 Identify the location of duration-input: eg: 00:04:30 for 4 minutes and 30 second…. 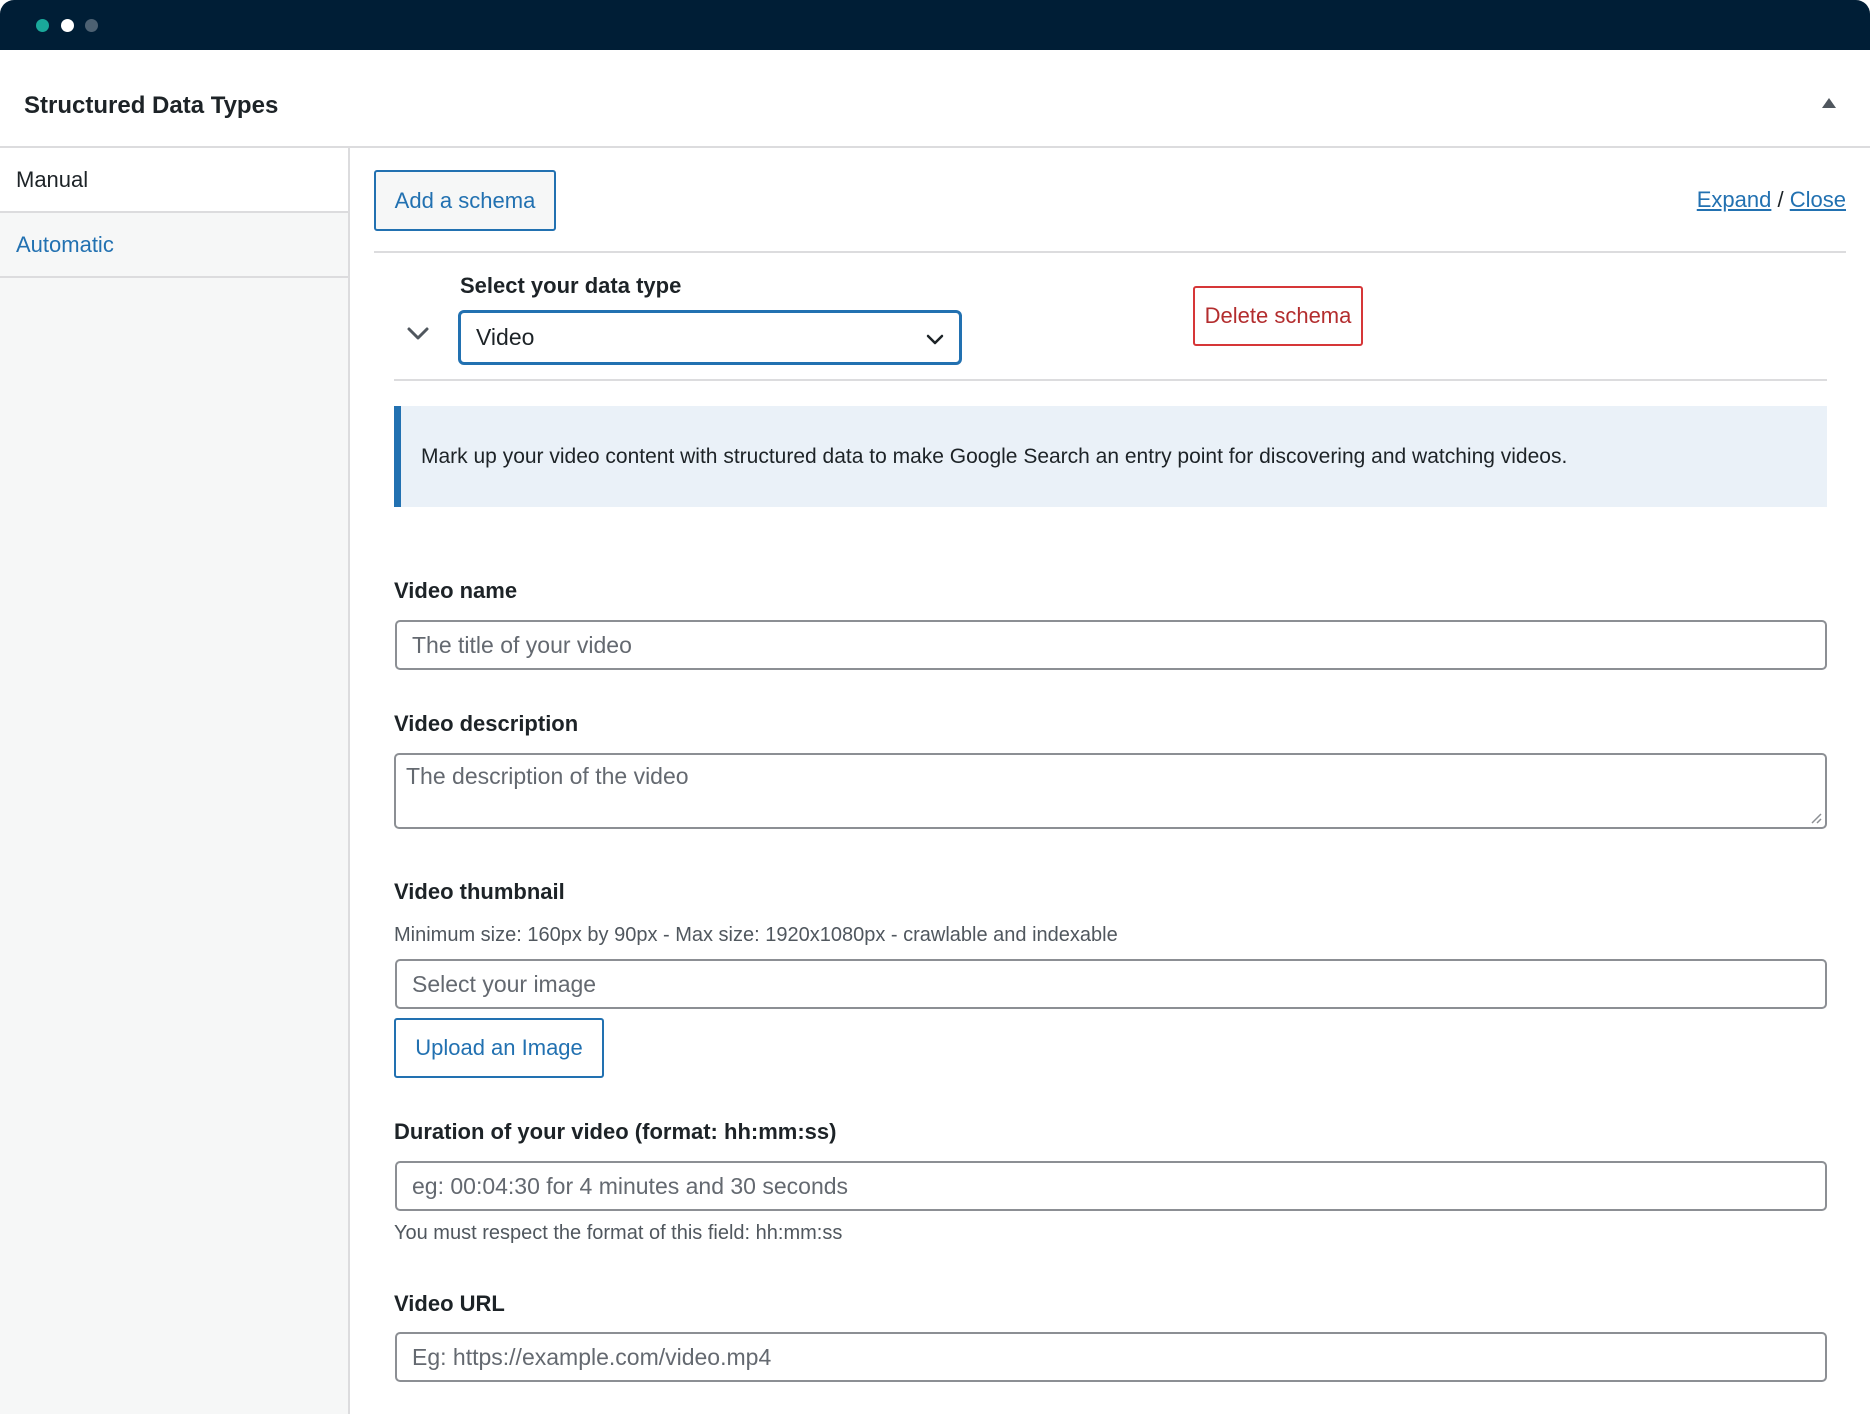
(1111, 1186).